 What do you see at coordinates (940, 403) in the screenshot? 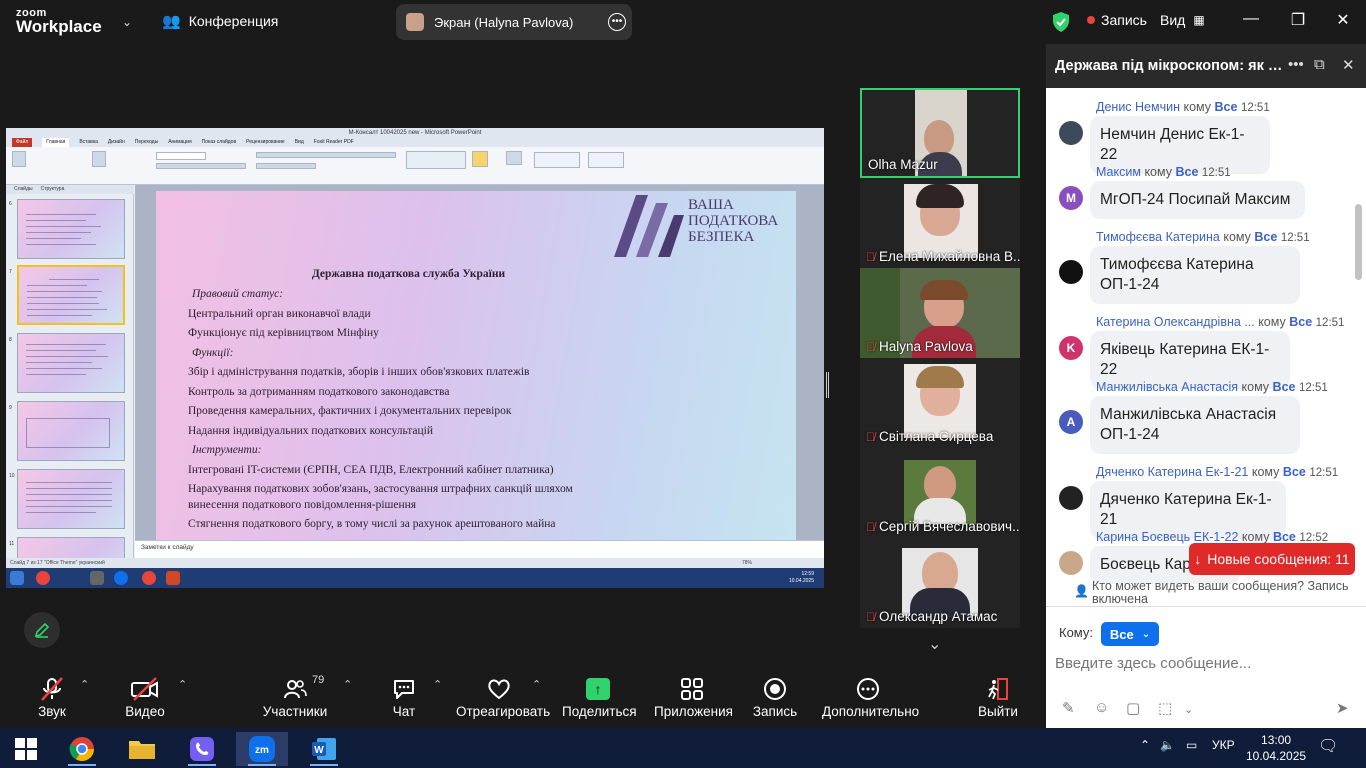
I see `video-tile: 🎙̸ Світлана Сирцева` at bounding box center [940, 403].